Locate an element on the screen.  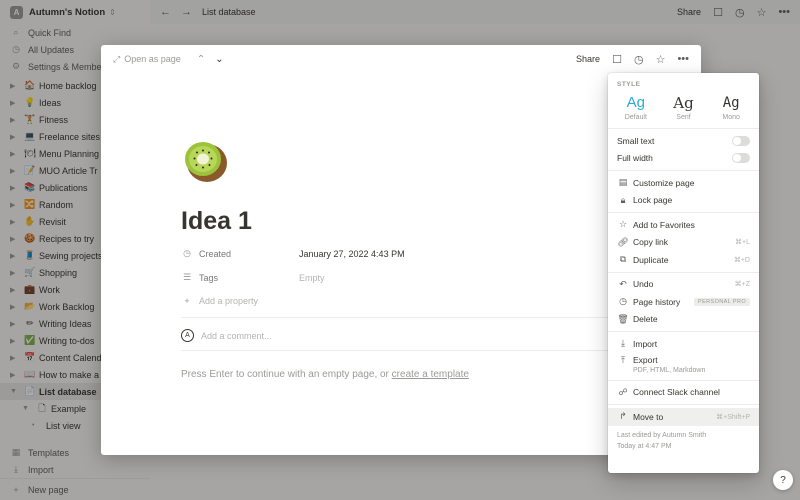
style-default-option: Ag Default is located at coordinates (636, 107).